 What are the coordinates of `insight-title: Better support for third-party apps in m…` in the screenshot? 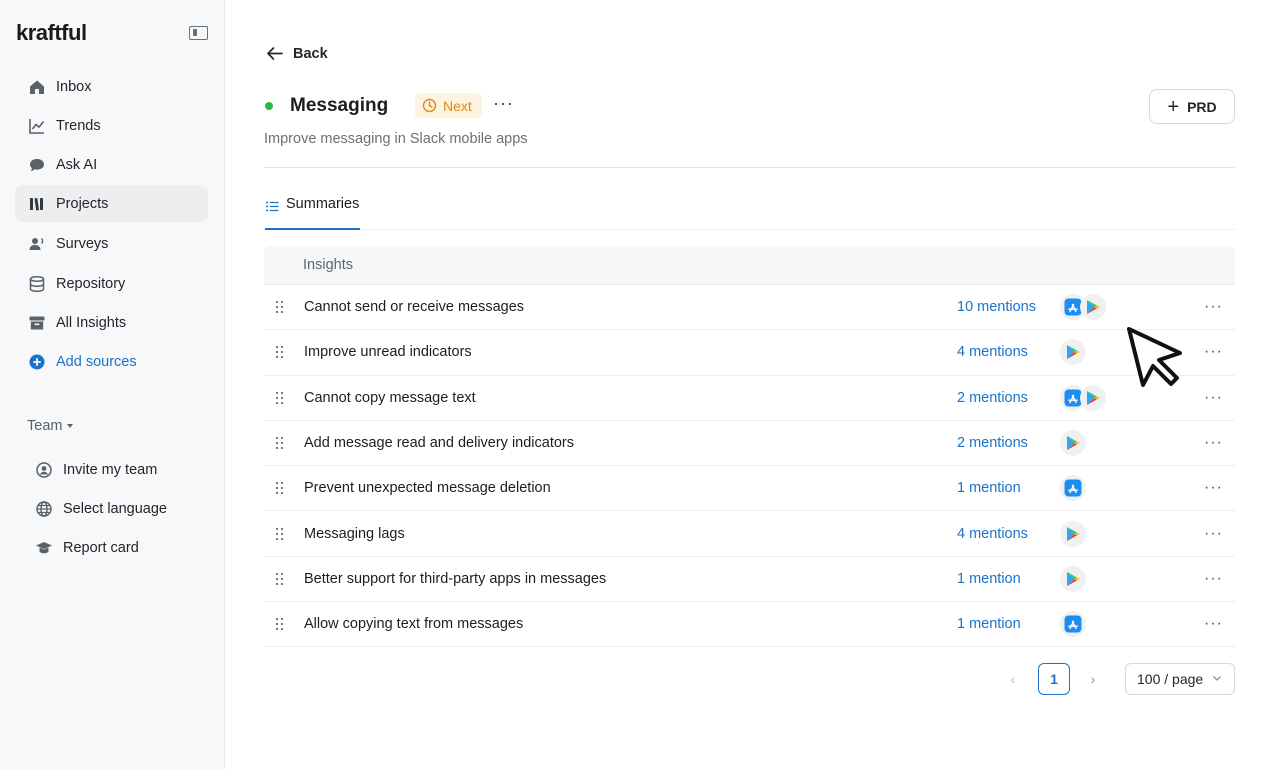 It's located at (455, 579).